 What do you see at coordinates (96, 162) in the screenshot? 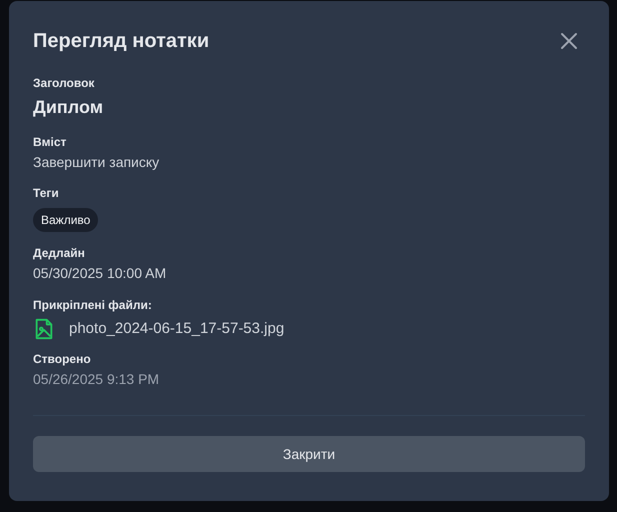
I see `field-value: Завершити записку` at bounding box center [96, 162].